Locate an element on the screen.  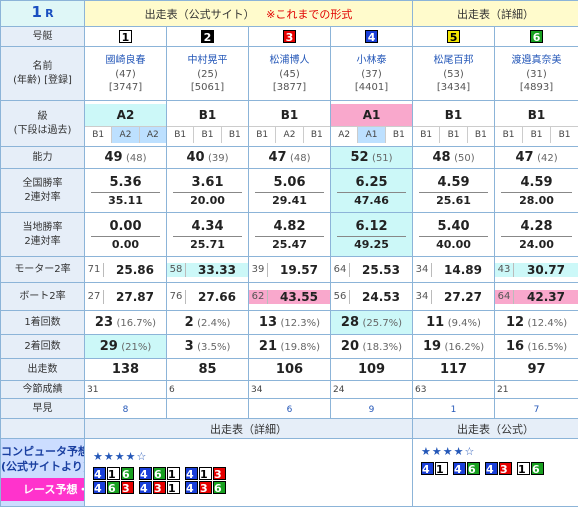
racer-name-cell: 渡邉真奈美 (31) [4893] is located at coordinates (536, 73).